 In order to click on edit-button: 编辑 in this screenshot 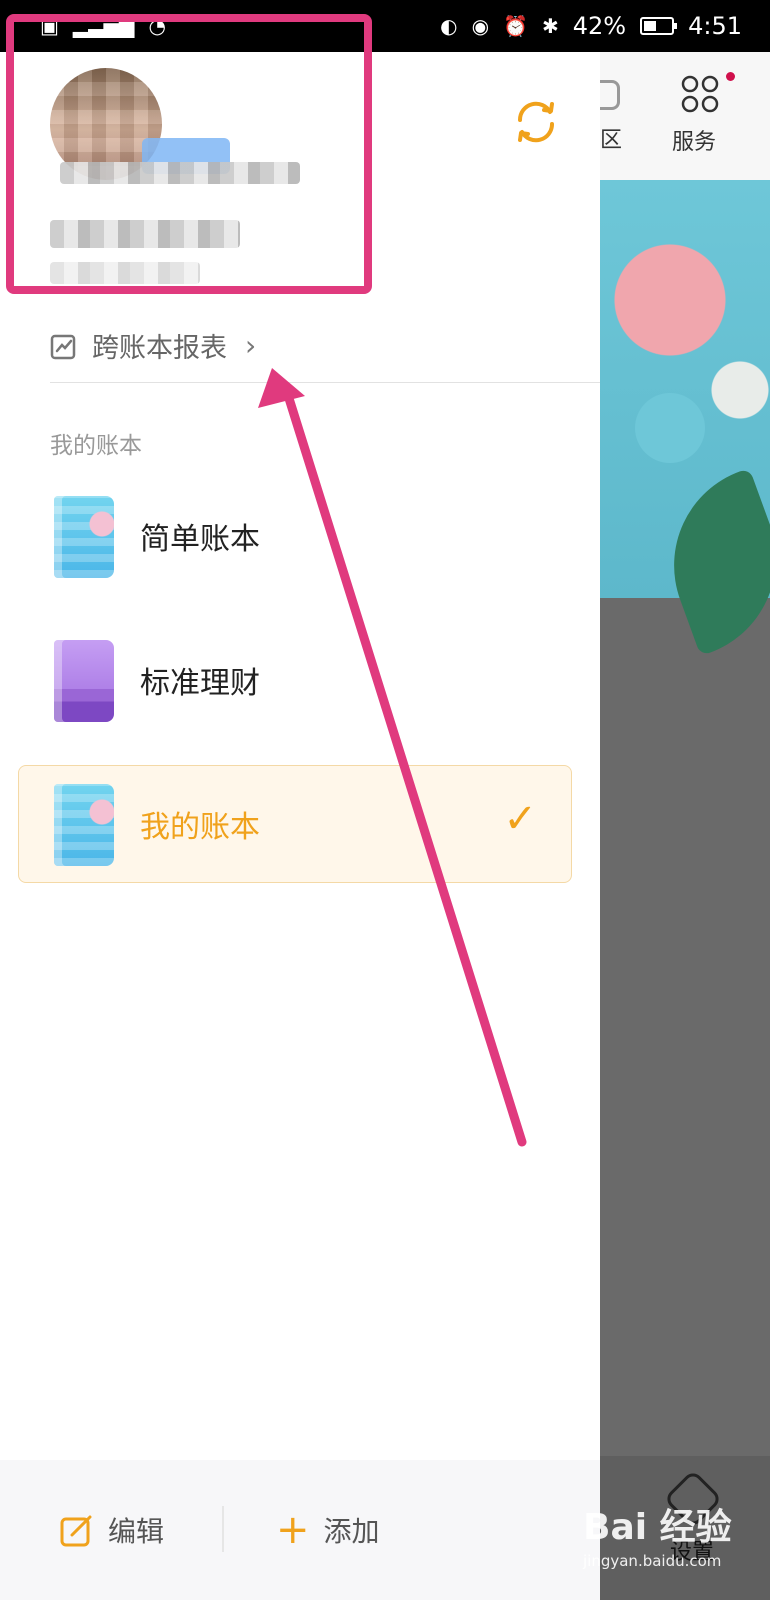, I will do `click(112, 1530)`.